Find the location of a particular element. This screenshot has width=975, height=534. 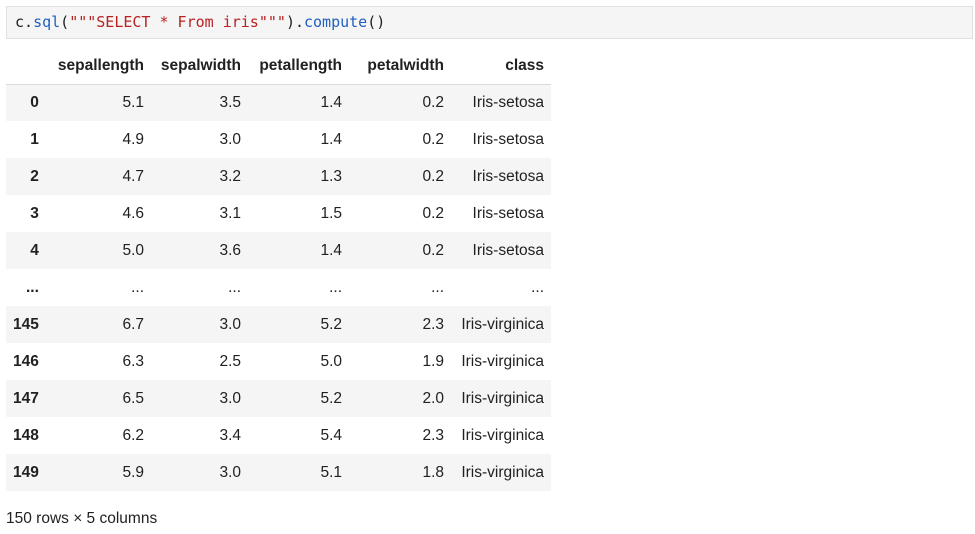

code-token: ). is located at coordinates (294, 22).